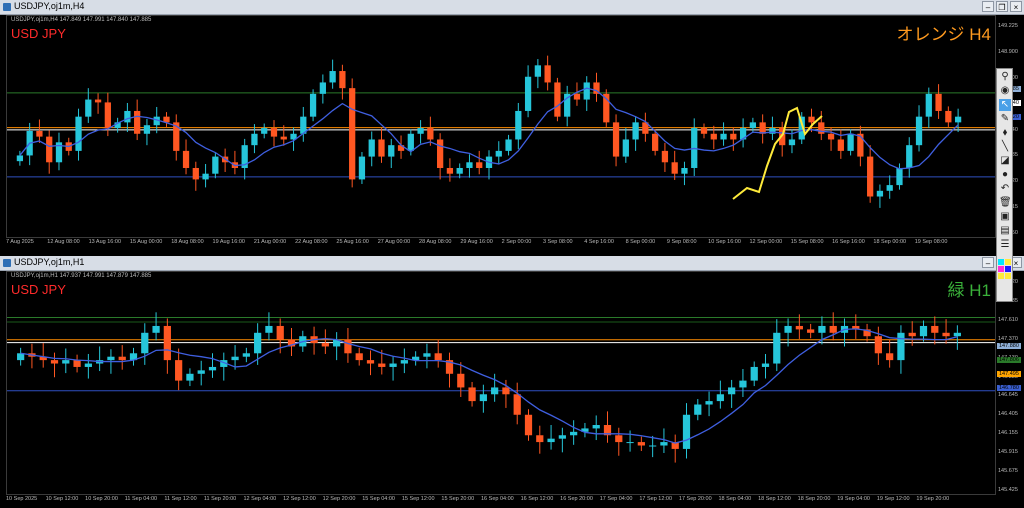 This screenshot has height=508, width=1024. Describe the element at coordinates (1005, 245) in the screenshot. I see `list-icon: ☰` at that location.